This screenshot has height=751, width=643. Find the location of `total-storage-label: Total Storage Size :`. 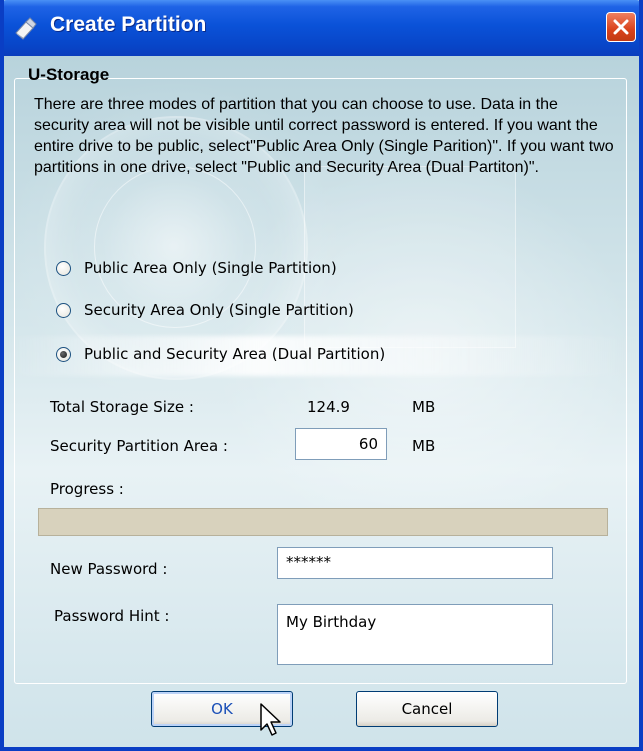

total-storage-label: Total Storage Size : is located at coordinates (122, 407).